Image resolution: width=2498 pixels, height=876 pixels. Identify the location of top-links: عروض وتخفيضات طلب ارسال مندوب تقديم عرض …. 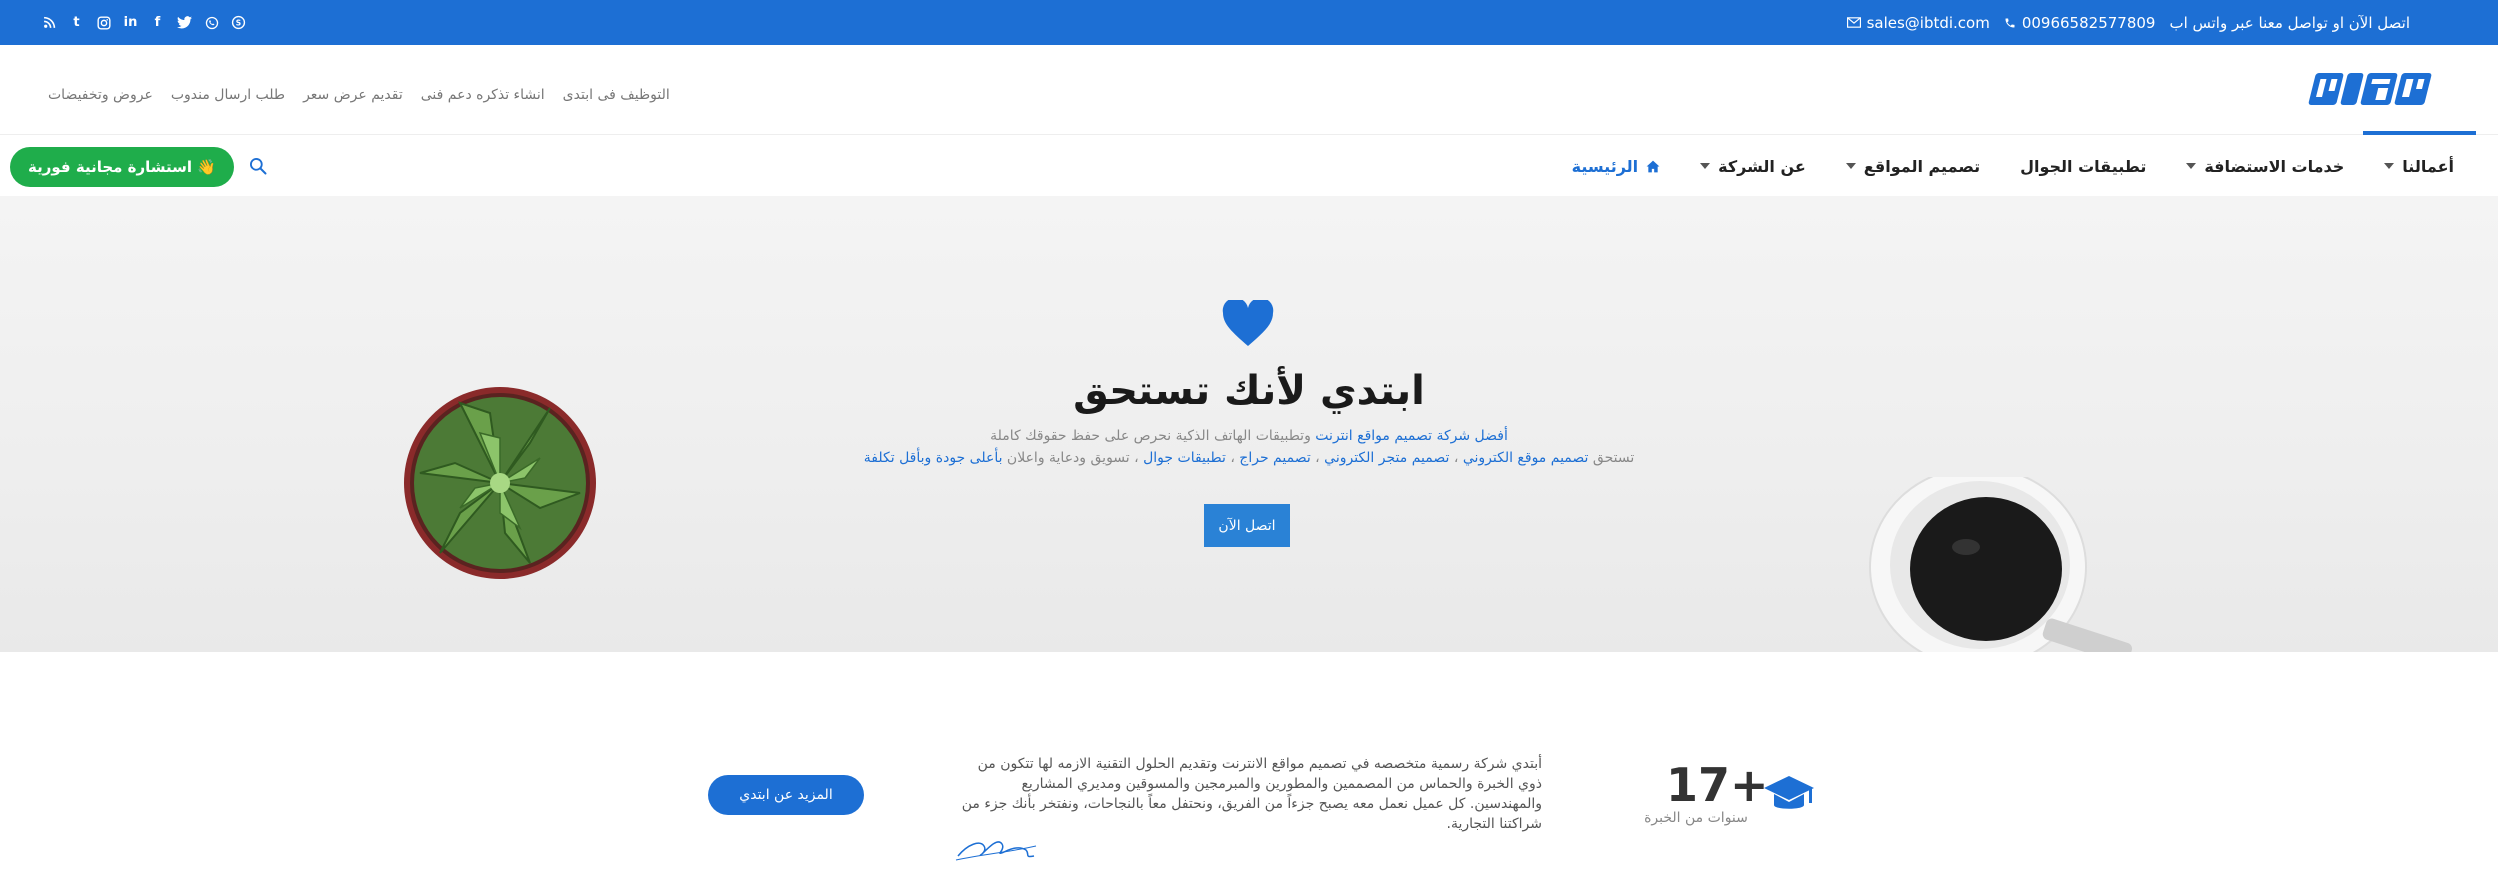
(359, 95).